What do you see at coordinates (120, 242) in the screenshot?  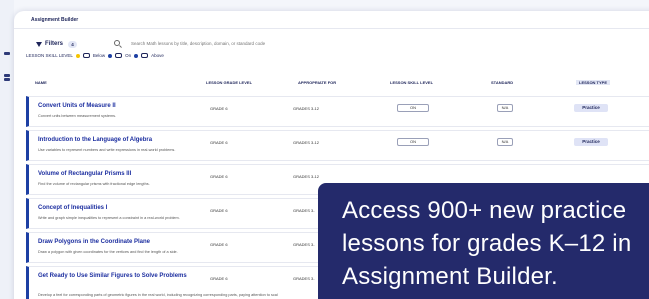 I see `lesson-title: Draw Polygons in the Coordinate Plane` at bounding box center [120, 242].